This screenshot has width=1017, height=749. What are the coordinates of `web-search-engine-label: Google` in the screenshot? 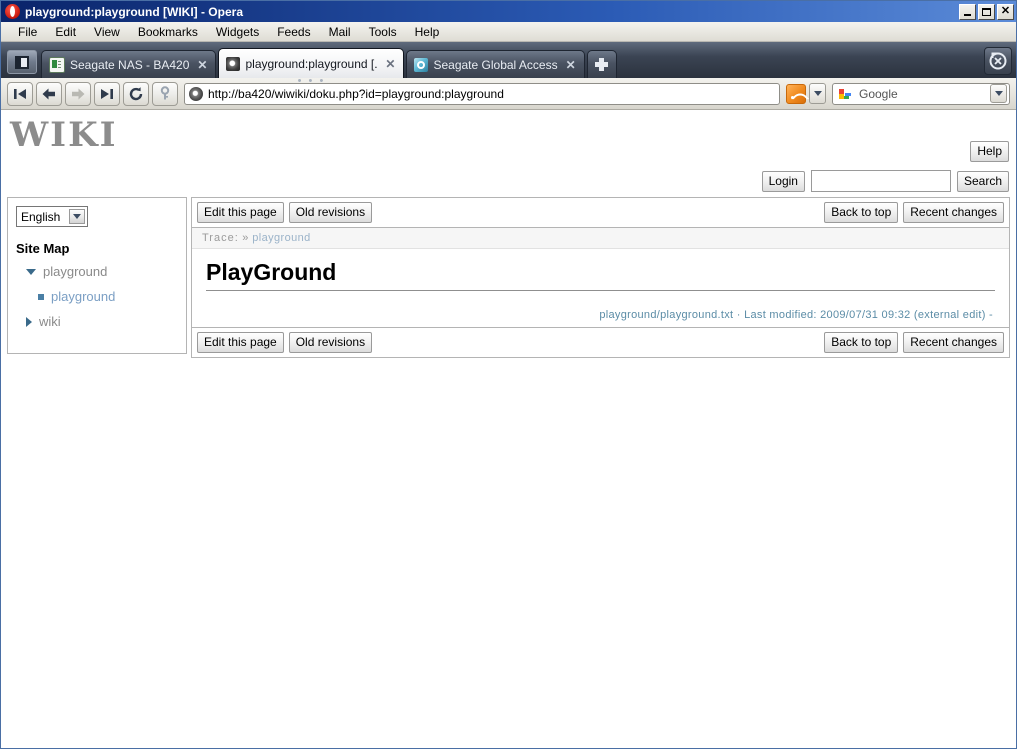 It's located at (878, 93).